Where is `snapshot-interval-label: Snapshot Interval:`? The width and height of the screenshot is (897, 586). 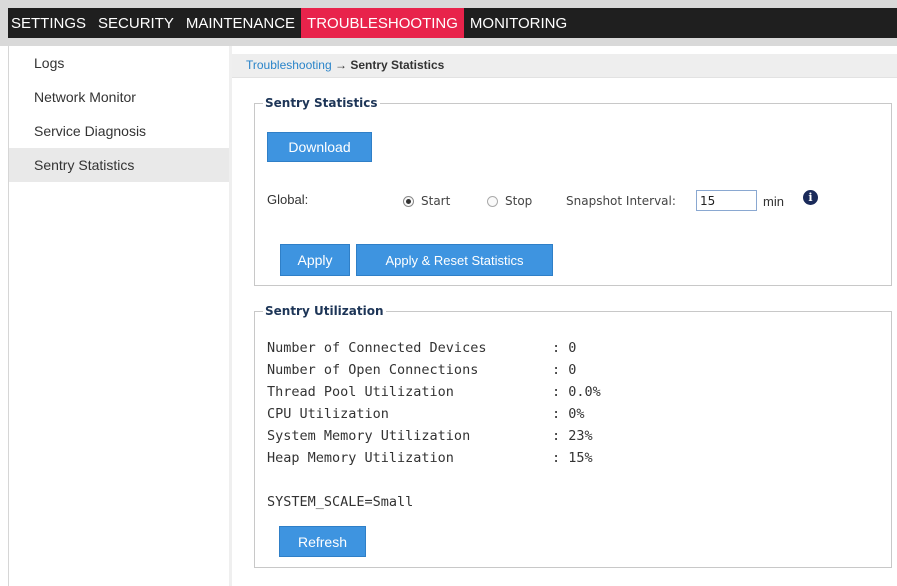 snapshot-interval-label: Snapshot Interval: is located at coordinates (621, 201).